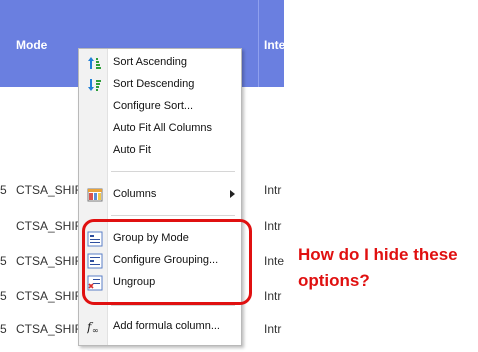 The width and height of the screenshot is (478, 352). What do you see at coordinates (154, 84) in the screenshot?
I see `menu-item-label: Sort Descending` at bounding box center [154, 84].